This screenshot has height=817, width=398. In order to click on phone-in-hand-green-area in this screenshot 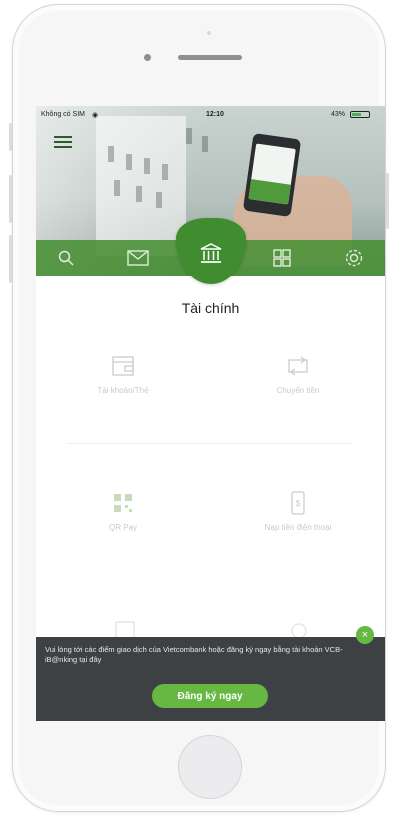, I will do `click(269, 192)`.